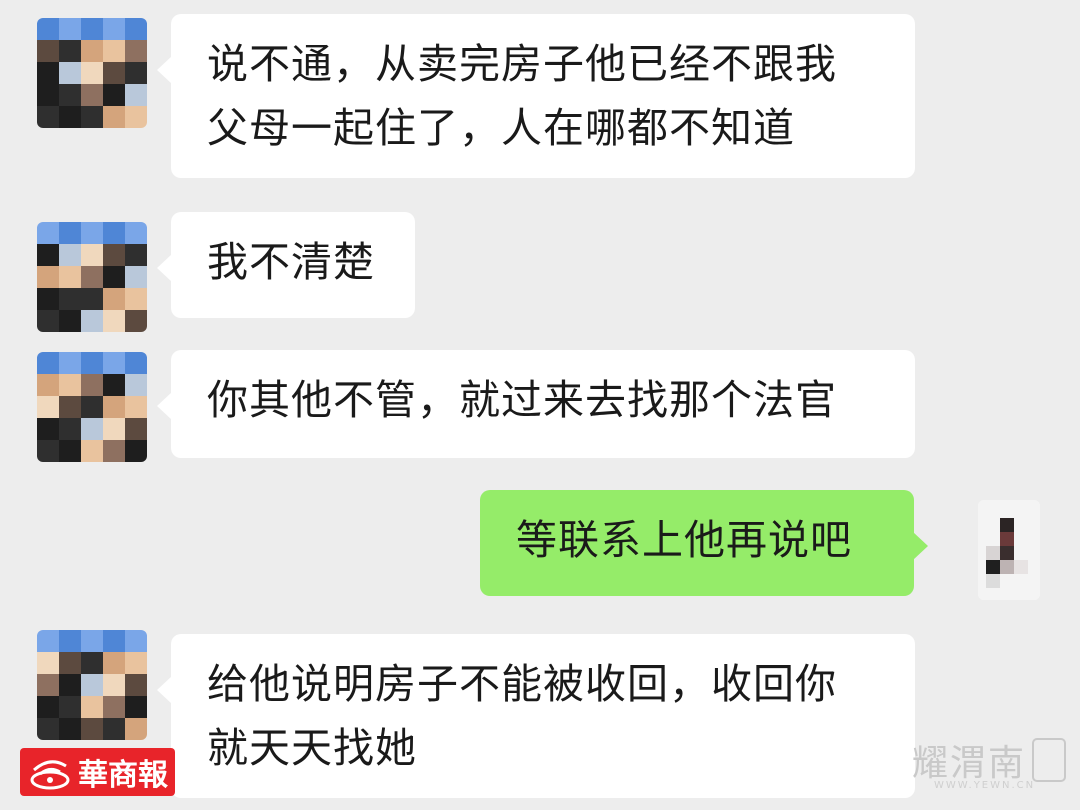  What do you see at coordinates (536, 716) in the screenshot?
I see `message-bubble: 给他说明房子不能被收回，收回你 就天天找她` at bounding box center [536, 716].